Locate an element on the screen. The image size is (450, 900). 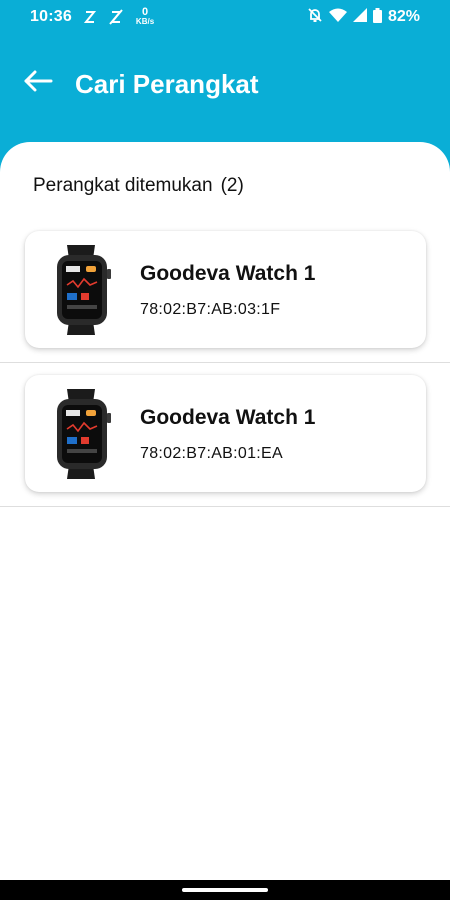
found-devices-heading: Perangkat ditemukan (2) is located at coordinates (138, 186).